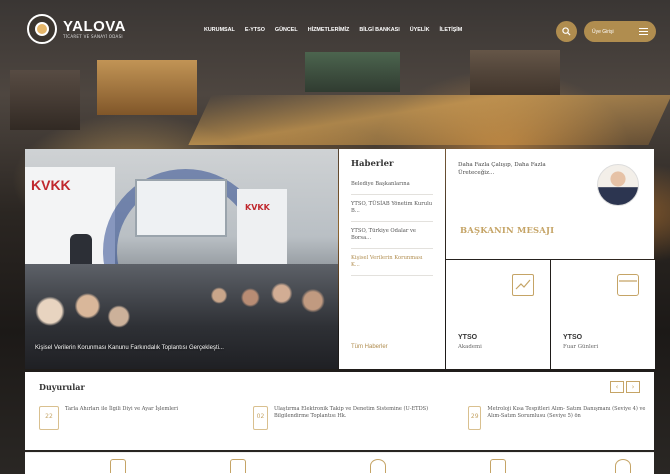 This screenshot has height=474, width=670. I want to click on news-item: Belediye Başkanlarına, so click(392, 185).